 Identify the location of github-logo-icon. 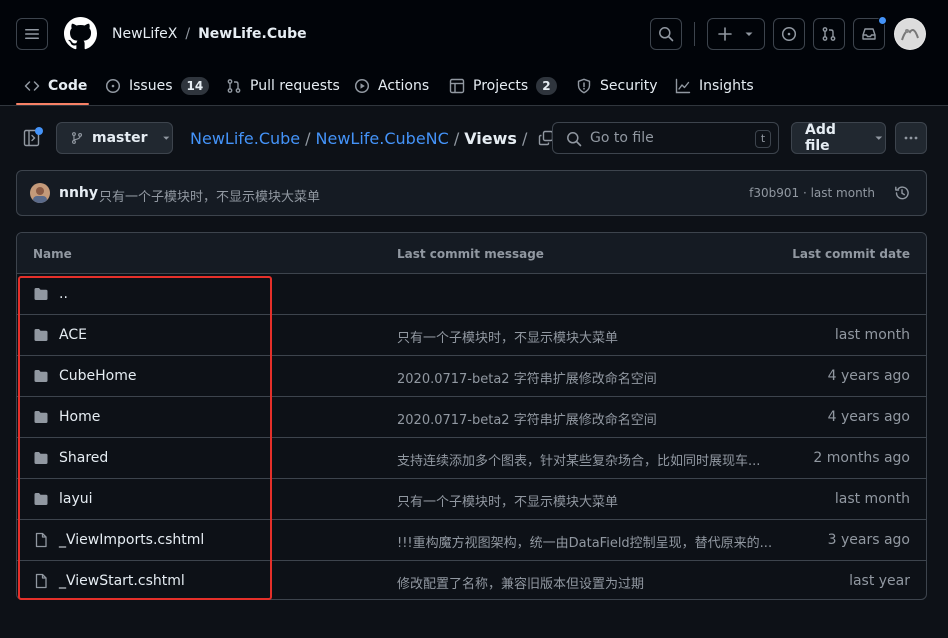
(80, 35).